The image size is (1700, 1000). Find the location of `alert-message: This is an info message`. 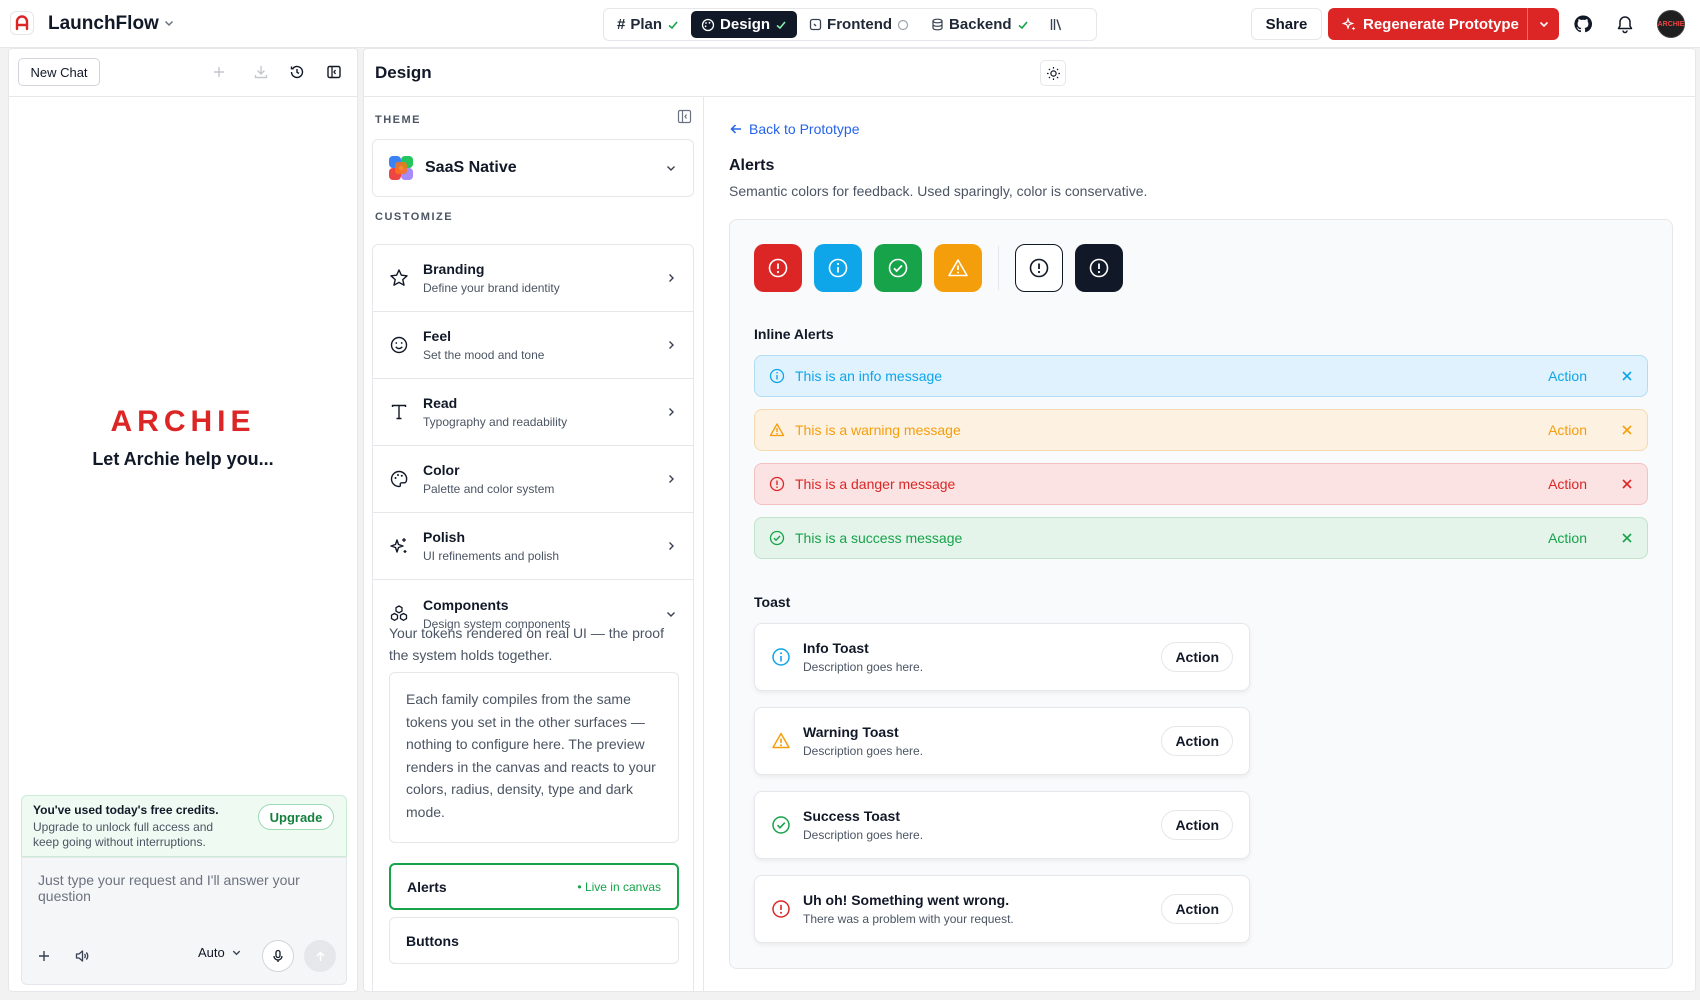

alert-message: This is an info message is located at coordinates (869, 376).